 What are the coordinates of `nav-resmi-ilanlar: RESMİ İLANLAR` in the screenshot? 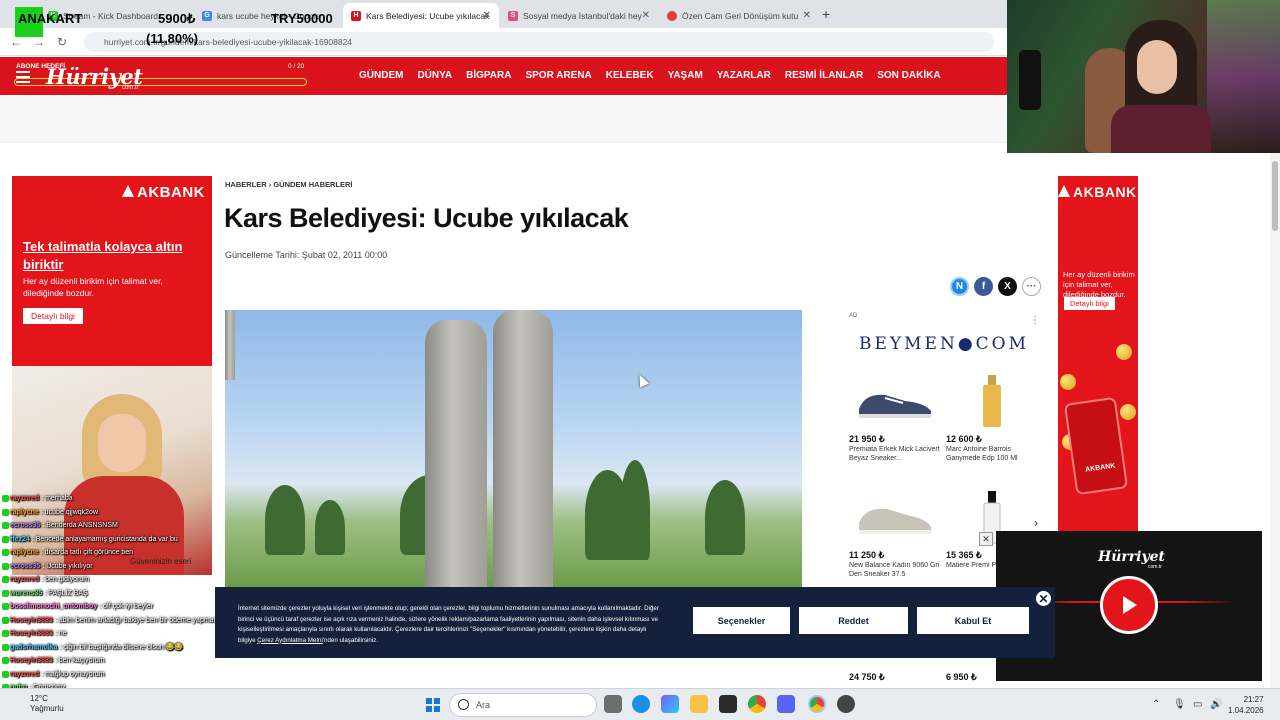 It's located at (824, 75).